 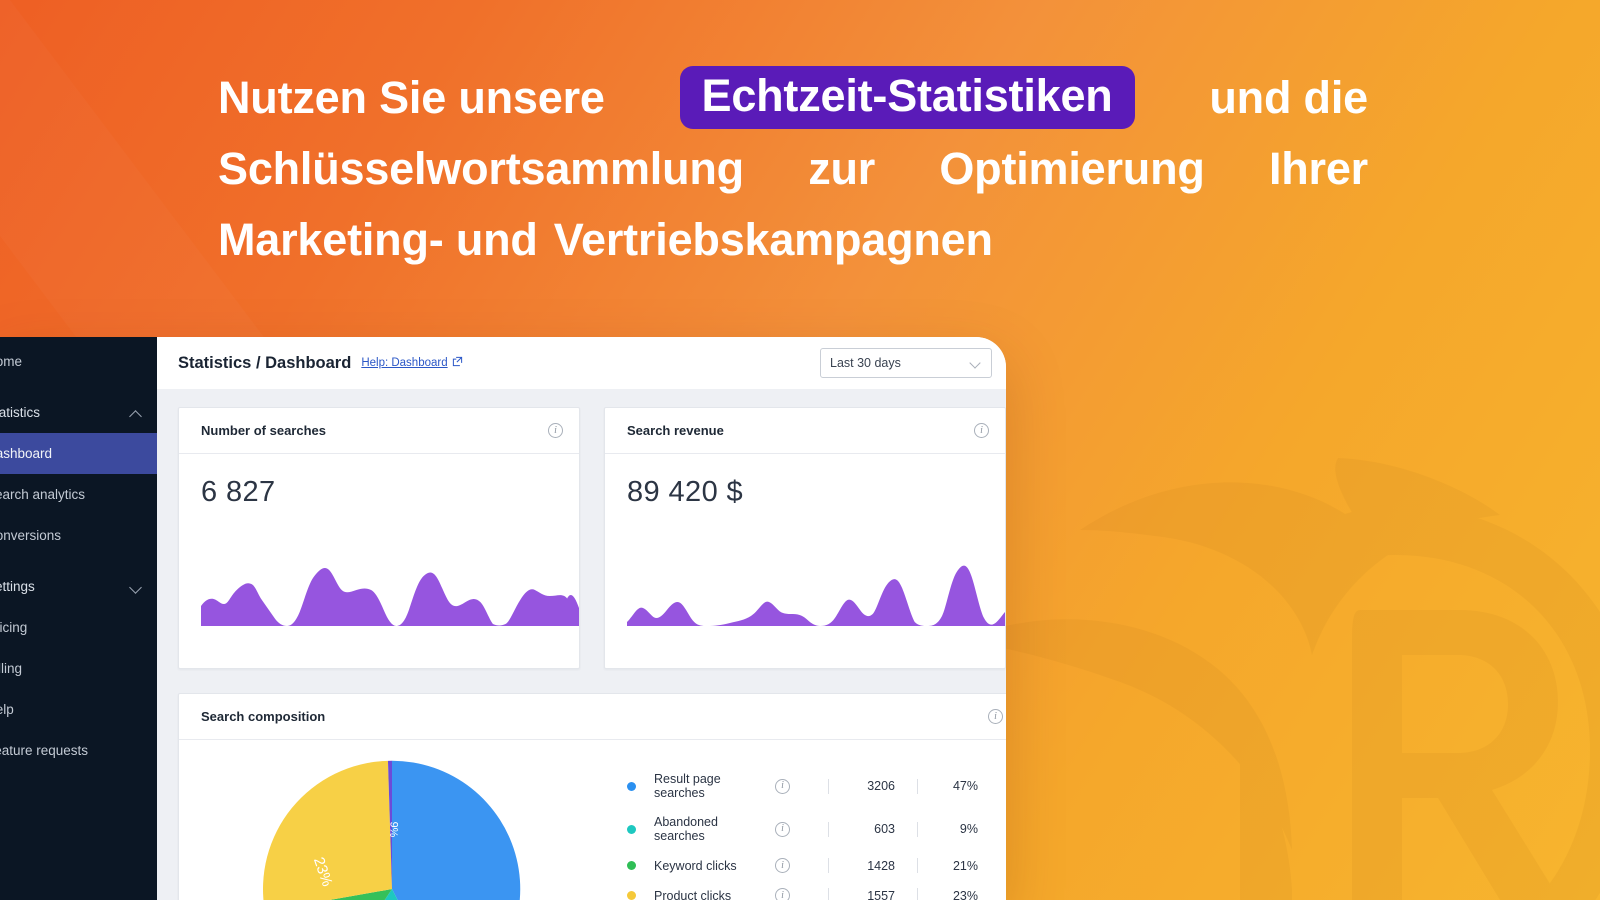 What do you see at coordinates (865, 363) in the screenshot?
I see `date-range-value: Last 30 days` at bounding box center [865, 363].